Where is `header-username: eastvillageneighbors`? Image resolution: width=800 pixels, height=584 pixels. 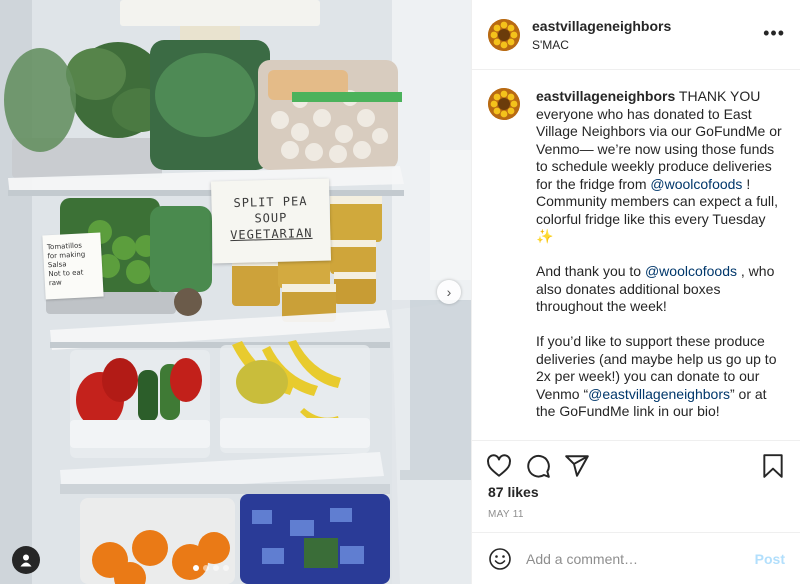 header-username: eastvillageneighbors is located at coordinates (601, 26).